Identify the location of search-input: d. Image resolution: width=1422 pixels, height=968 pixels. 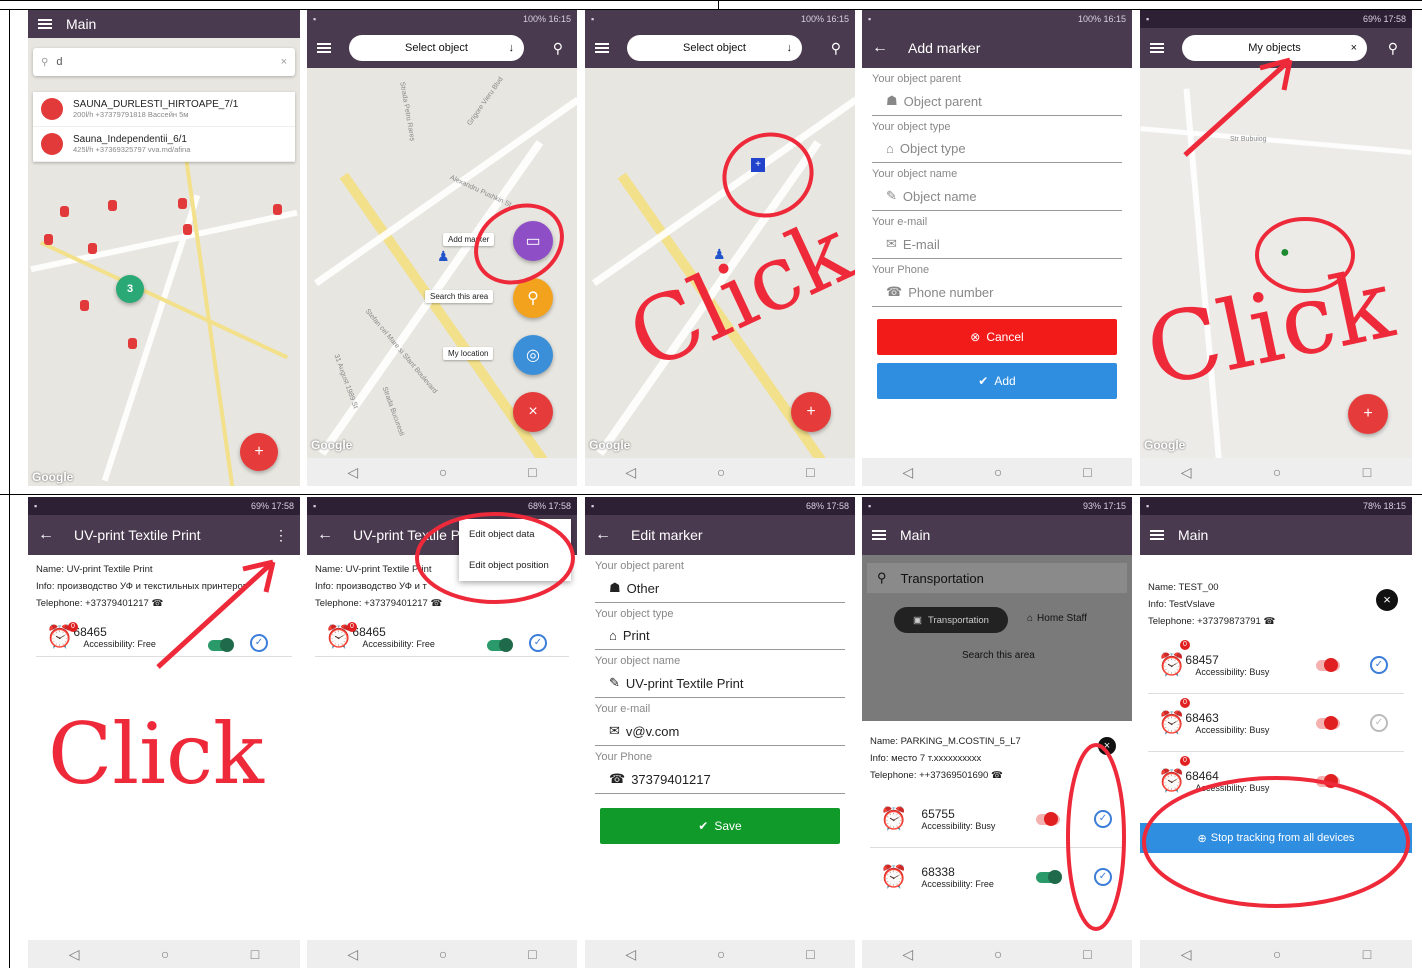
(164, 62).